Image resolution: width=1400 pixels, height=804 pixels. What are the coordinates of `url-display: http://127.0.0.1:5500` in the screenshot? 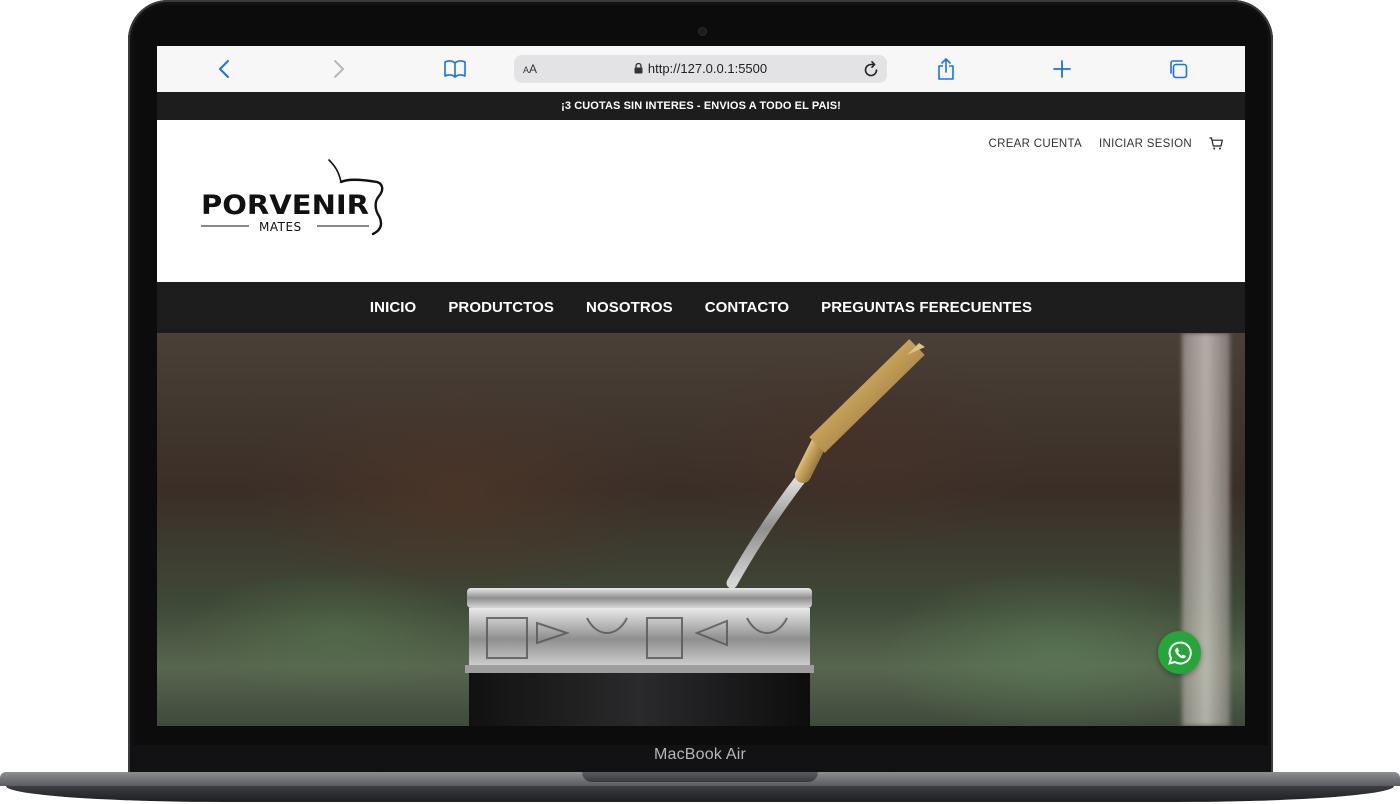 It's located at (700, 68).